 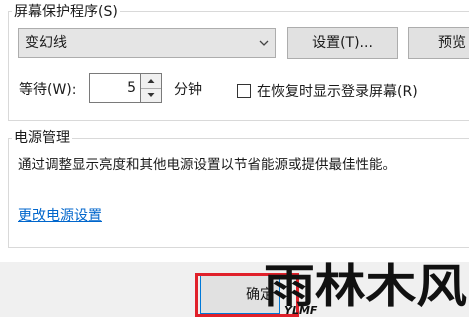 I want to click on chevron-down-icon, so click(x=264, y=43).